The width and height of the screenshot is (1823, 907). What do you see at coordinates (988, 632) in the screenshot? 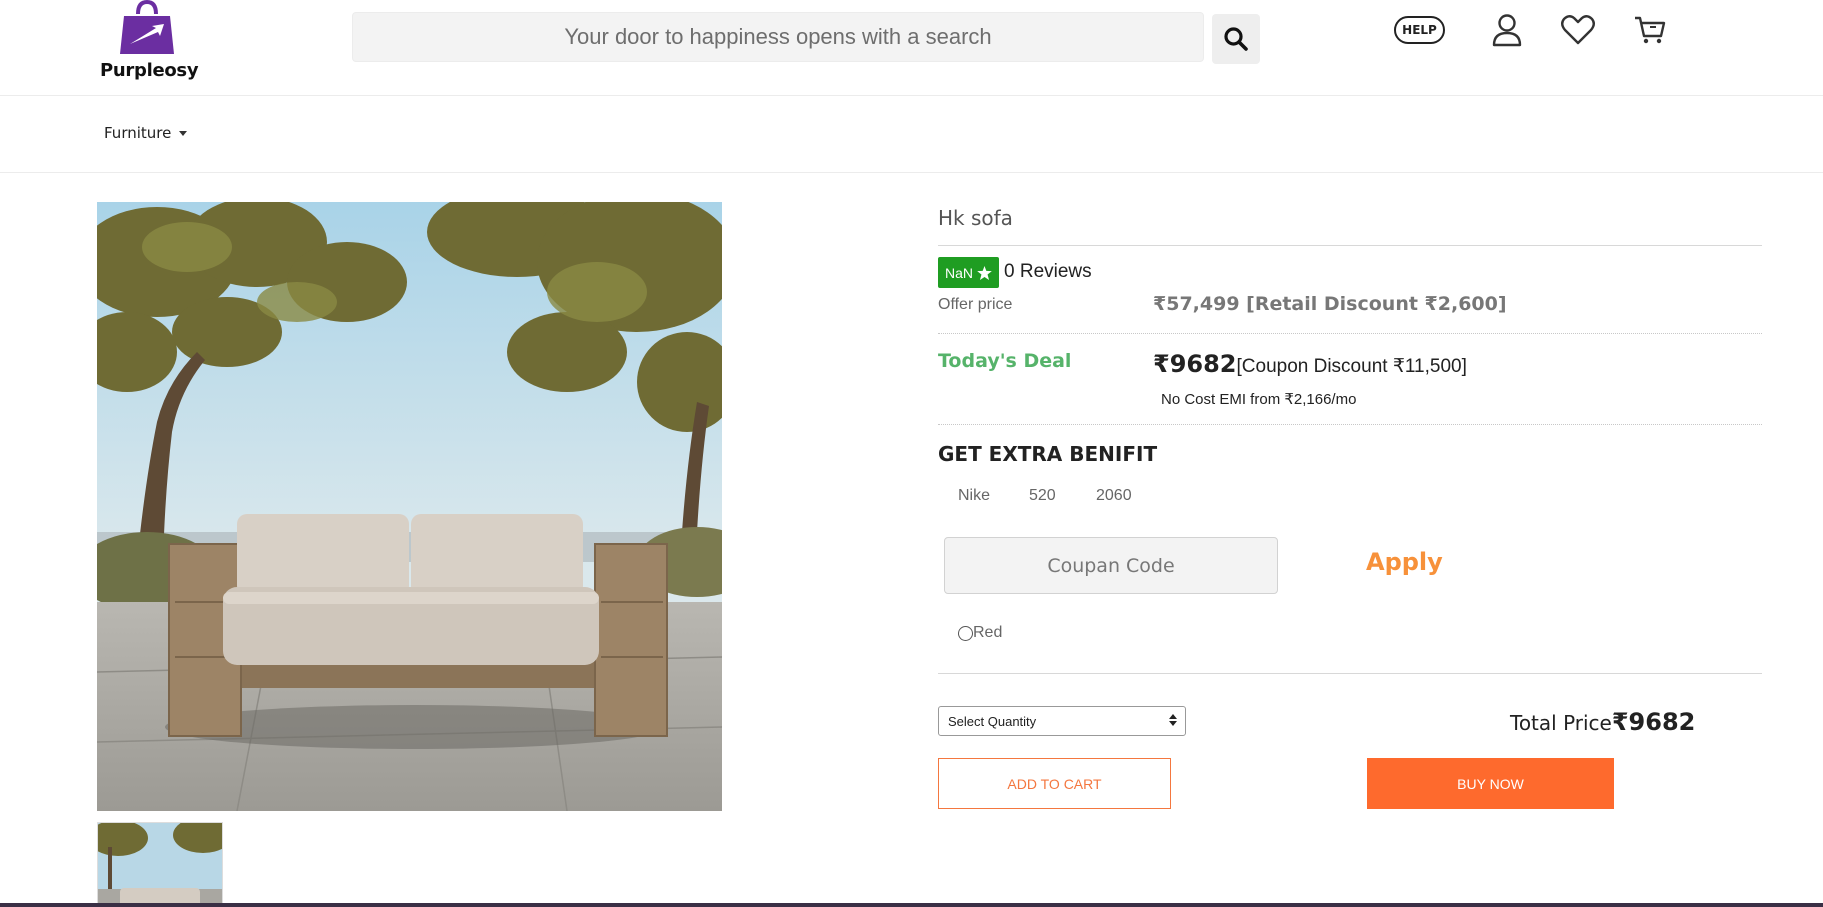
I see `radio-label: Red` at bounding box center [988, 632].